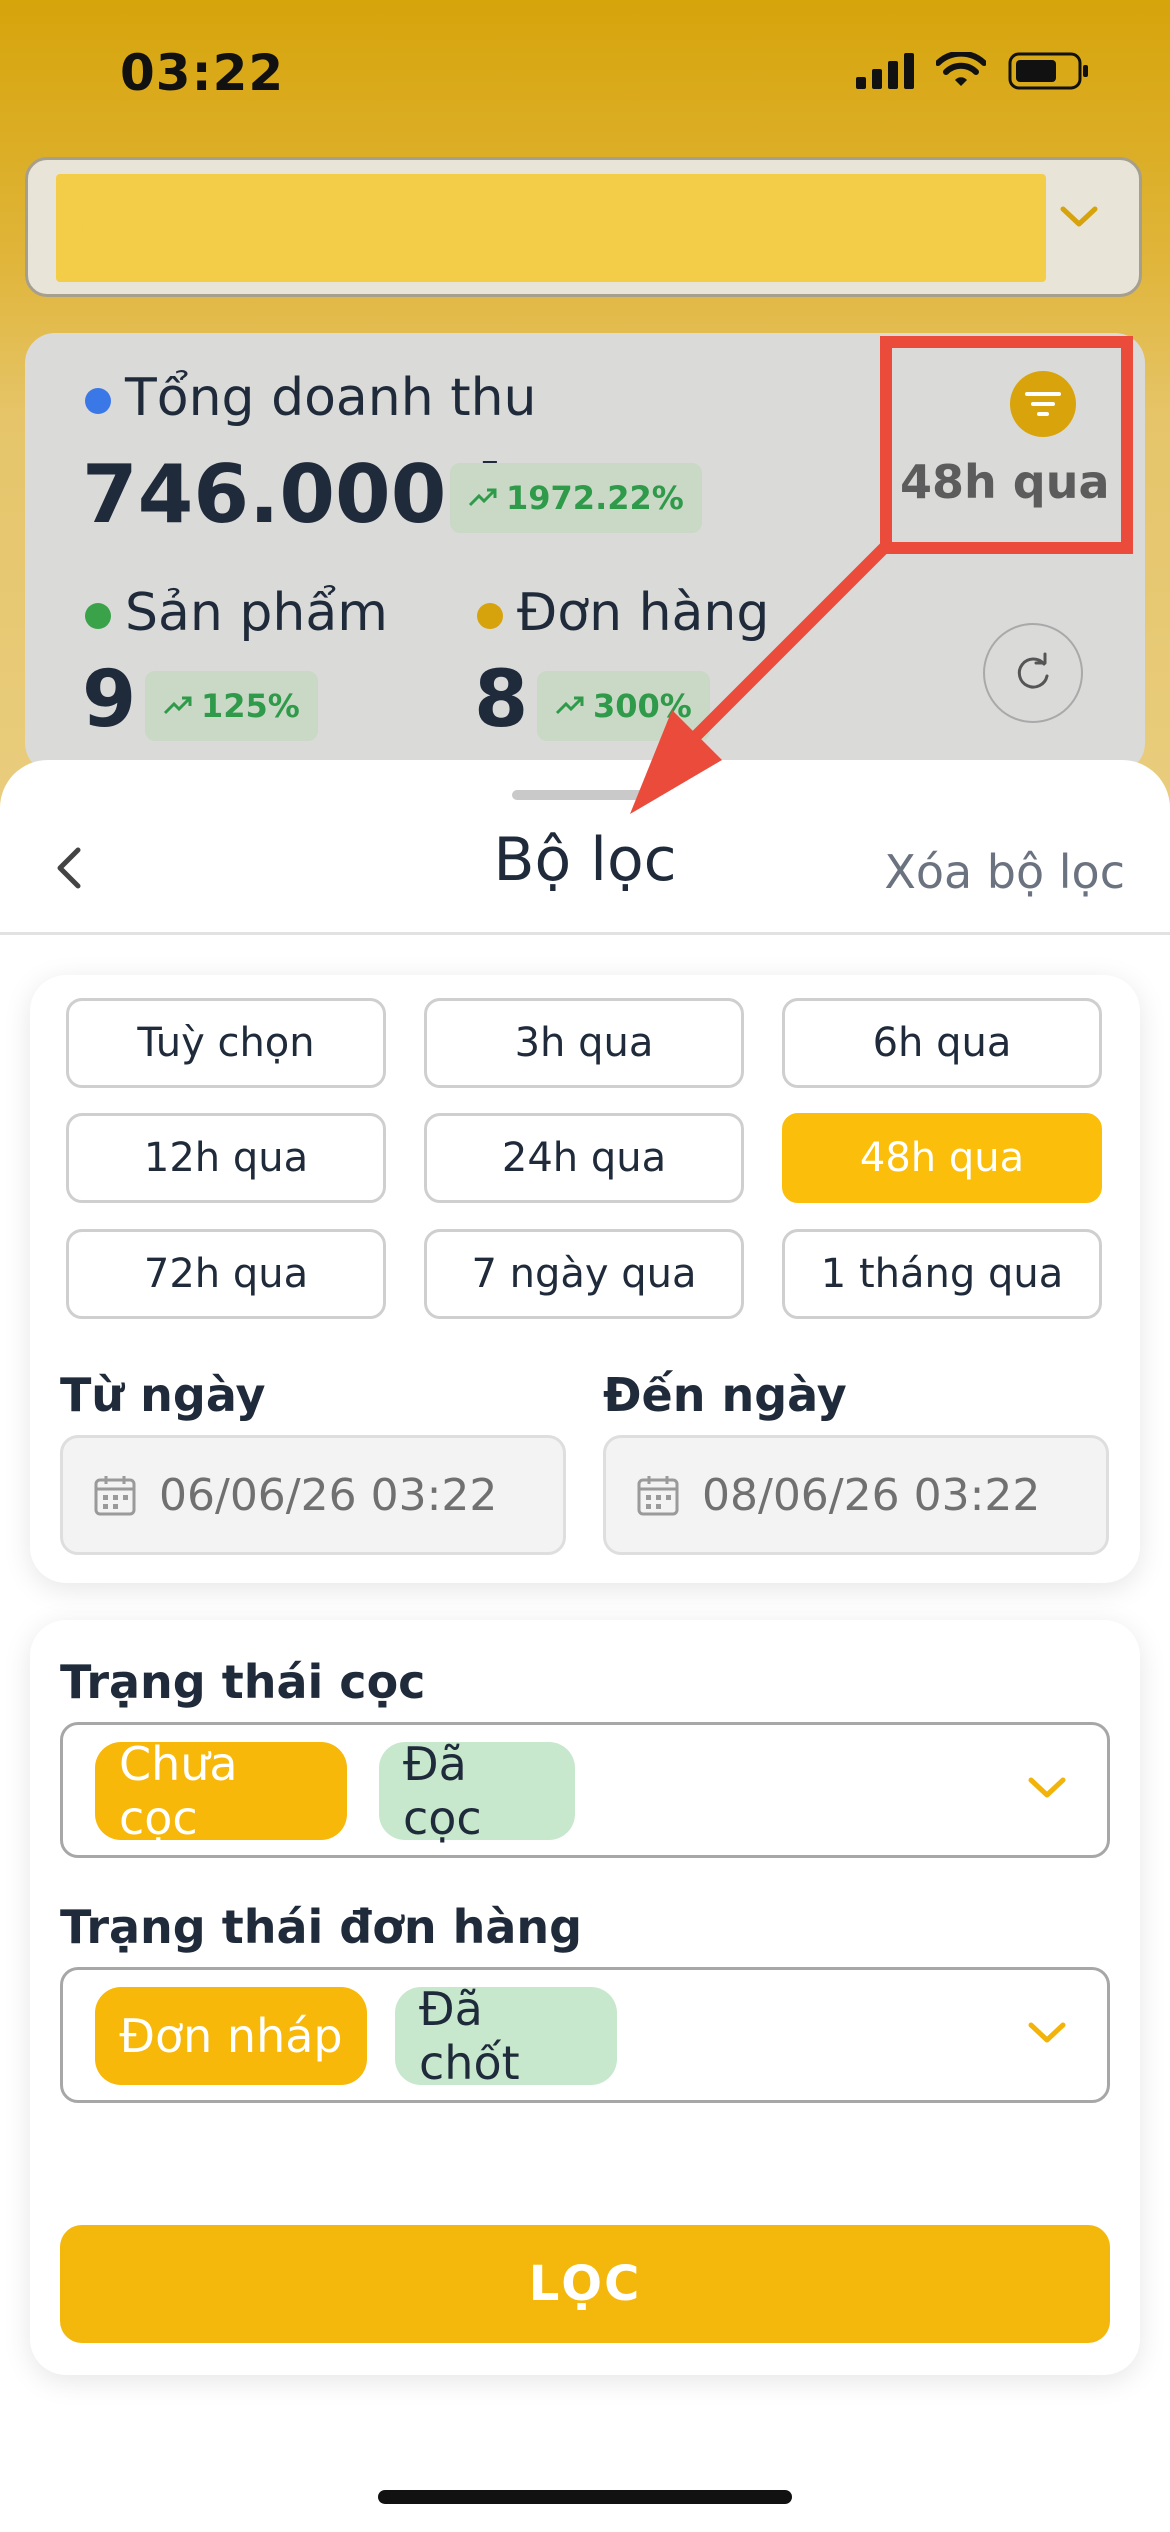  What do you see at coordinates (226, 1274) in the screenshot?
I see `time-option-72h: 72h qua` at bounding box center [226, 1274].